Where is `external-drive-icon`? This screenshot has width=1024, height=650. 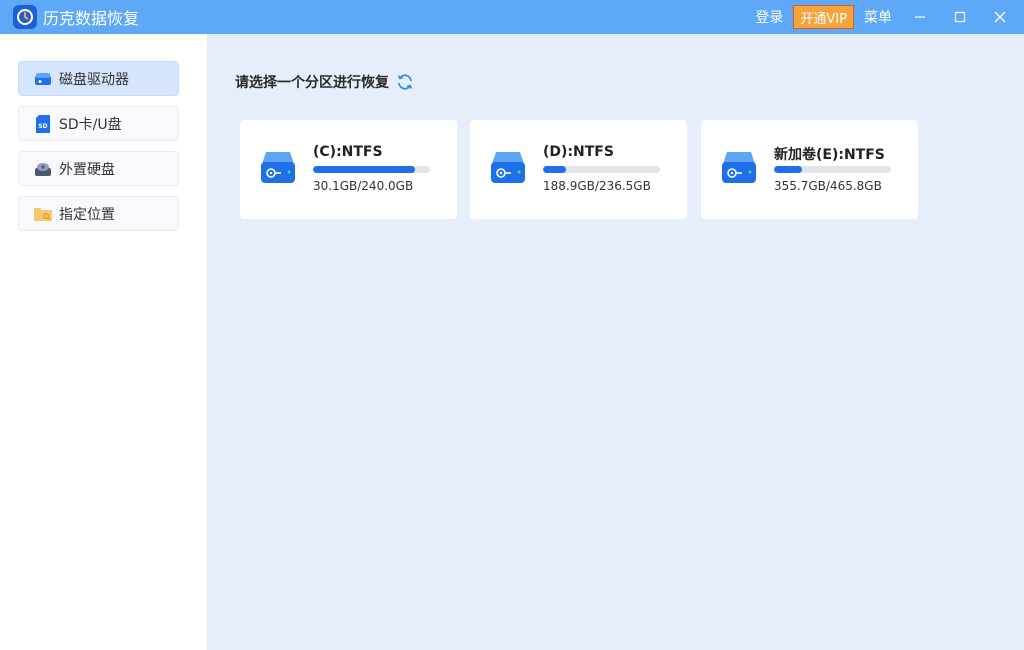
external-drive-icon is located at coordinates (43, 169).